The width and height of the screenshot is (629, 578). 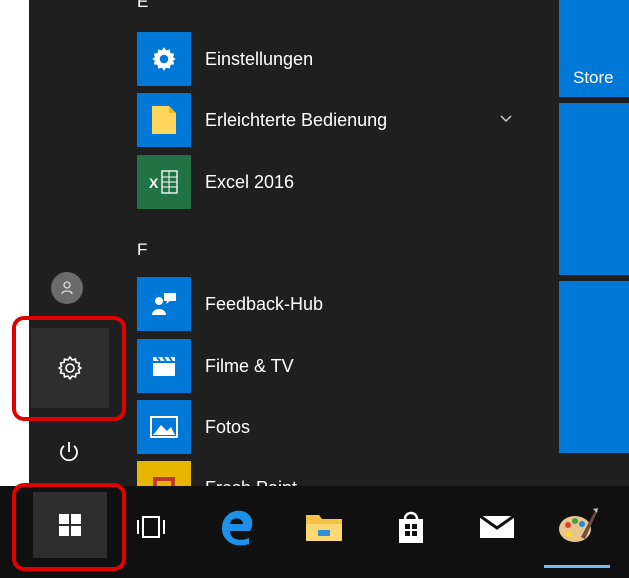 I want to click on app-feedback-hub: Feedback-Hub, so click(x=337, y=304).